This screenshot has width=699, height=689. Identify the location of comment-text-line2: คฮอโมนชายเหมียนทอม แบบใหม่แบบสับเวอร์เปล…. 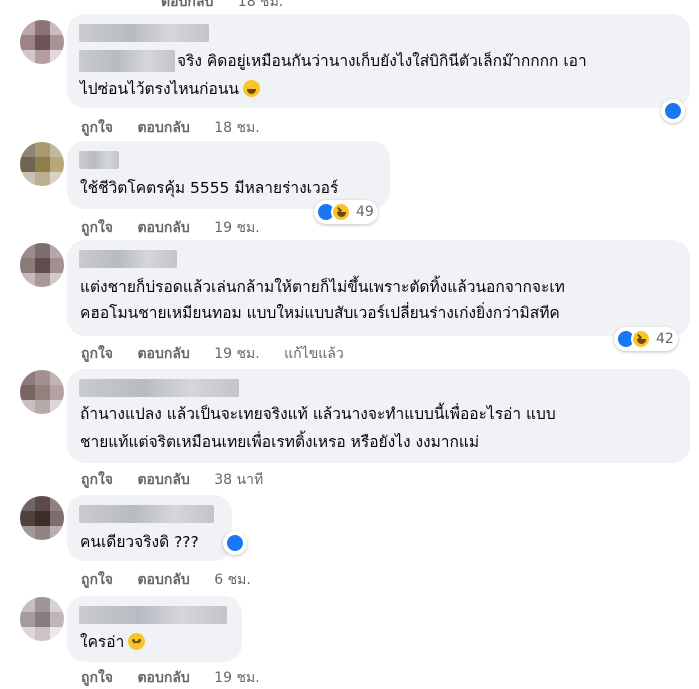
(320, 313).